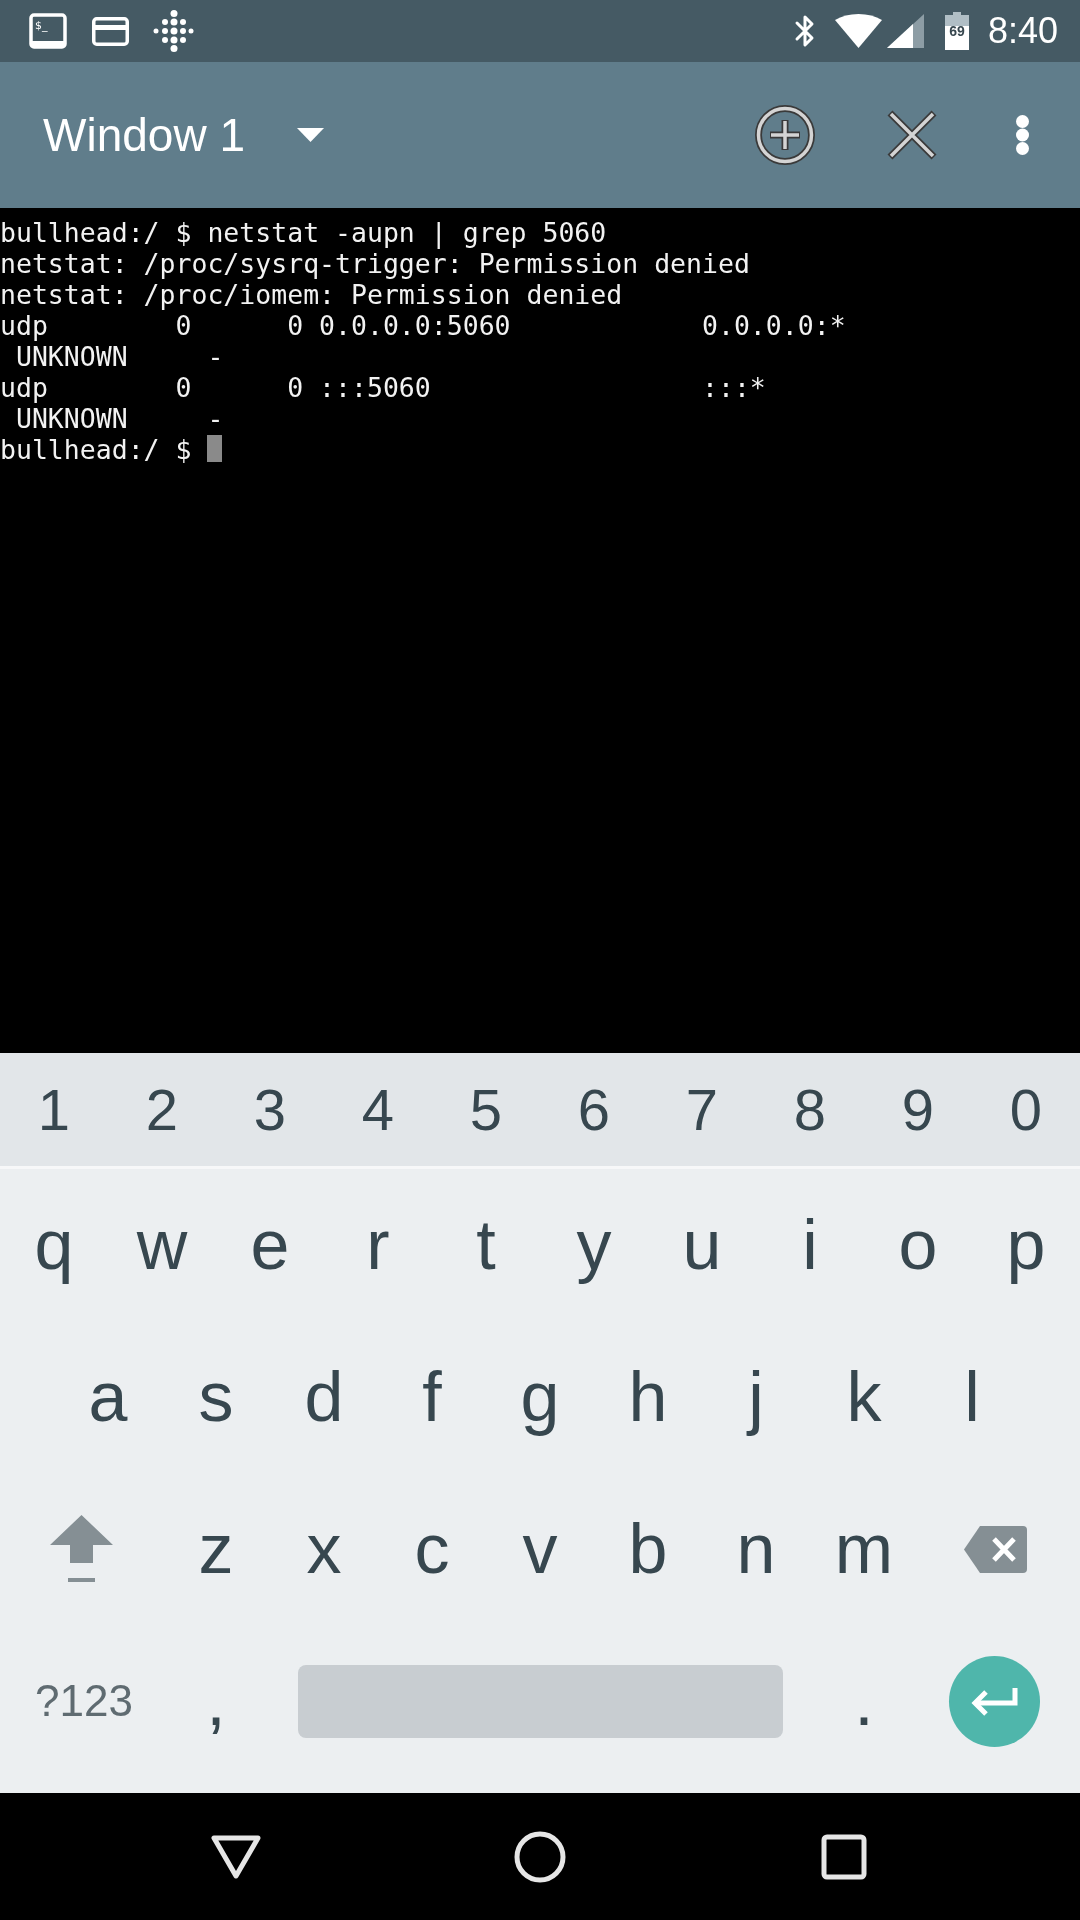 Image resolution: width=1080 pixels, height=1920 pixels. Describe the element at coordinates (432, 1549) in the screenshot. I see `keyboard-key: c` at that location.